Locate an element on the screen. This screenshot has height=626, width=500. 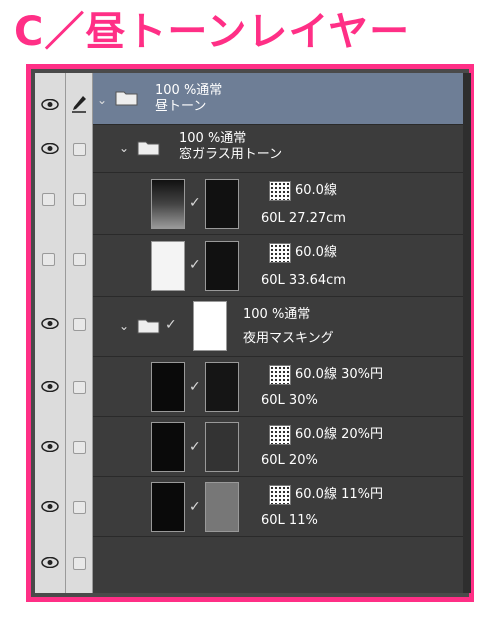
tone-info: 60L 30% is located at coordinates (289, 400).